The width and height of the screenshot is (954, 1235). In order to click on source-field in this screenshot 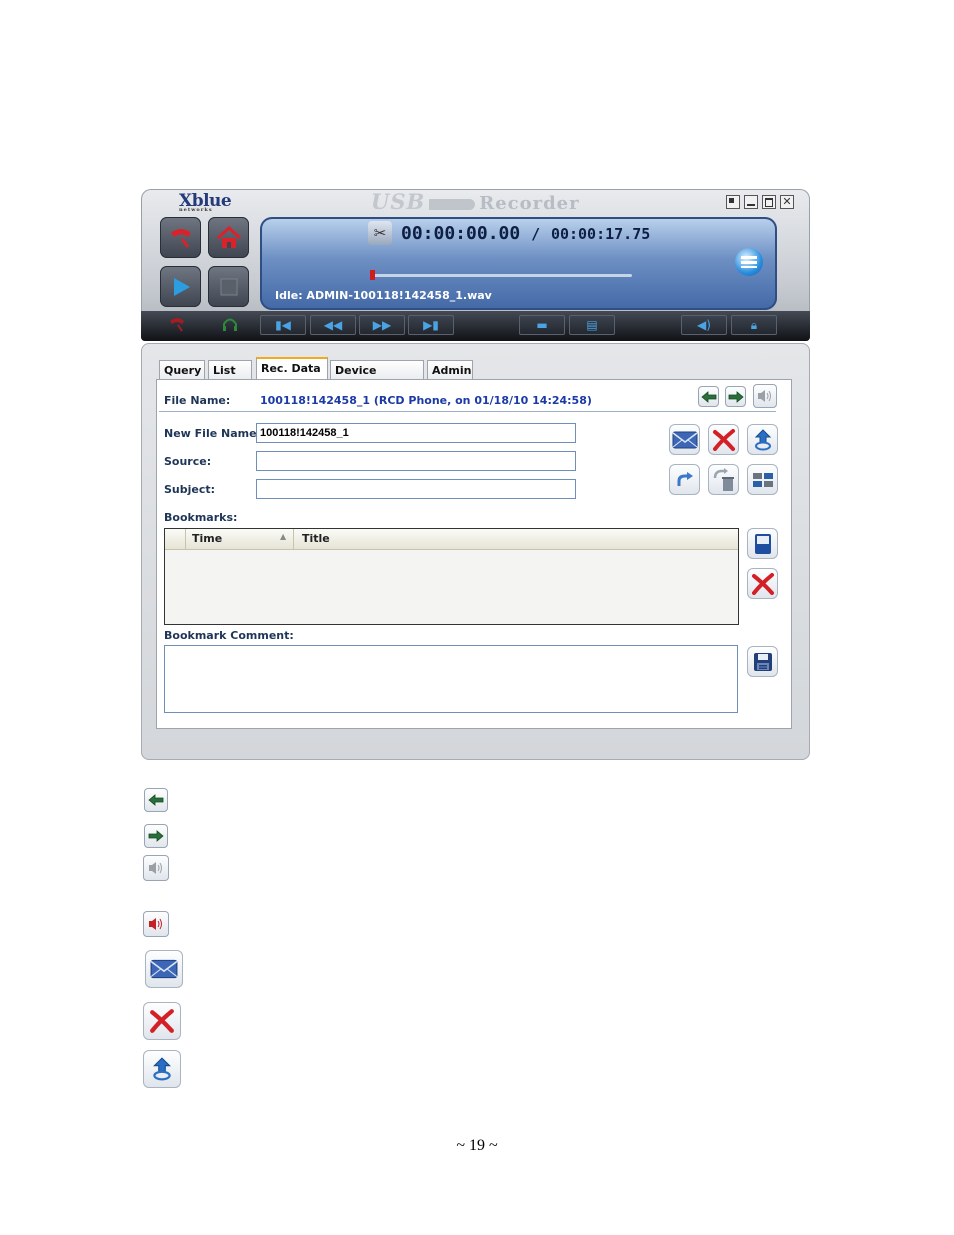, I will do `click(416, 461)`.